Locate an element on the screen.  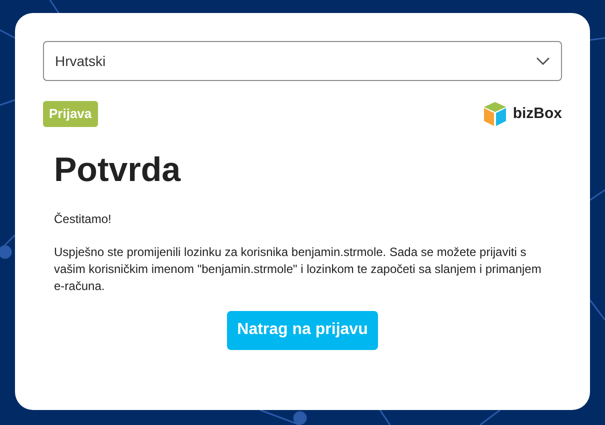
language-select: Hrvatski is located at coordinates (302, 61).